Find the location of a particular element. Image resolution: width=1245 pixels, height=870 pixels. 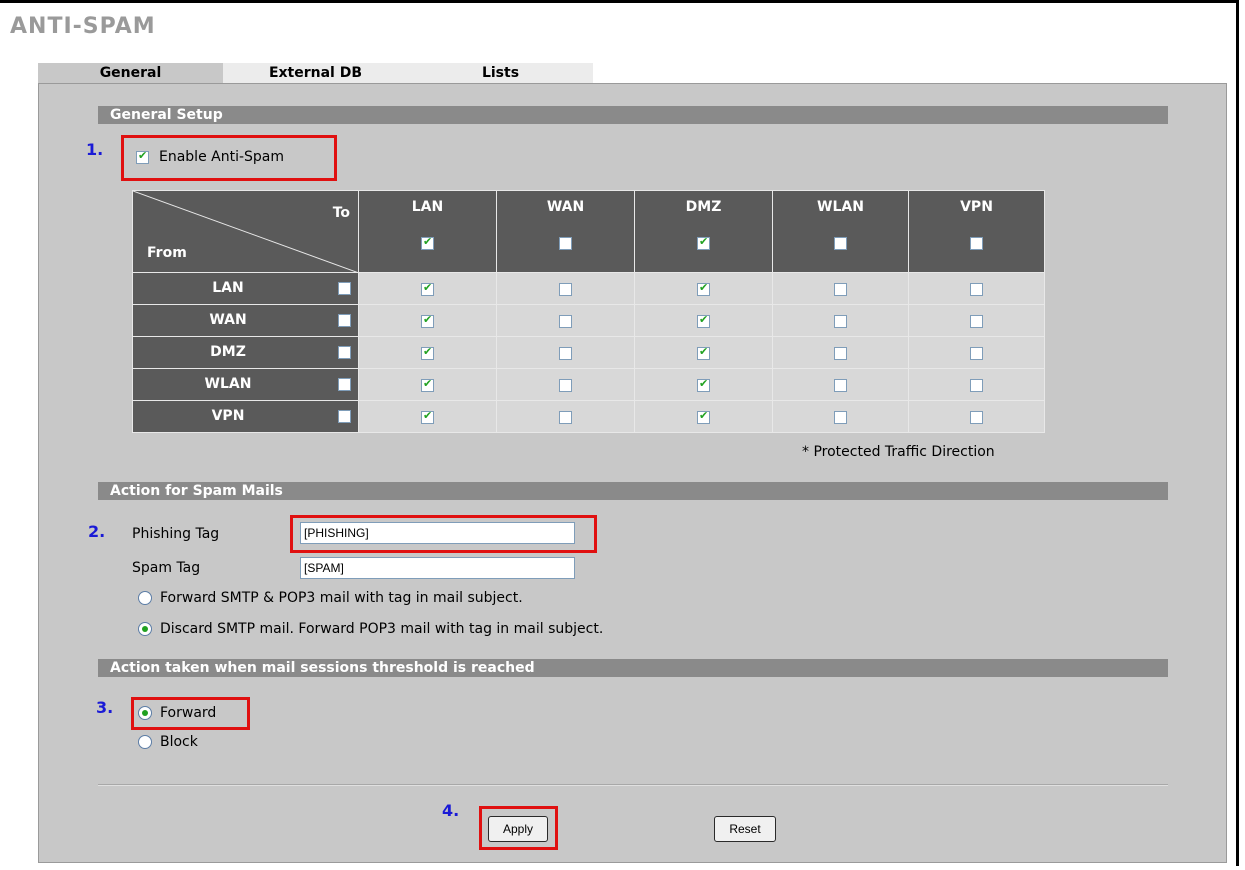

column-header-vpn: VPN is located at coordinates (976, 231).